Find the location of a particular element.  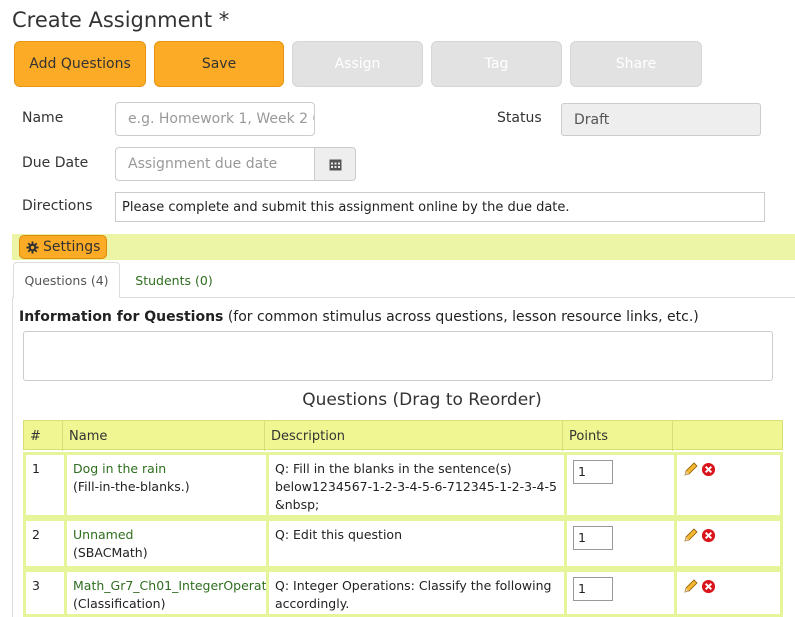

question-type: (SBACMath) is located at coordinates (110, 552).